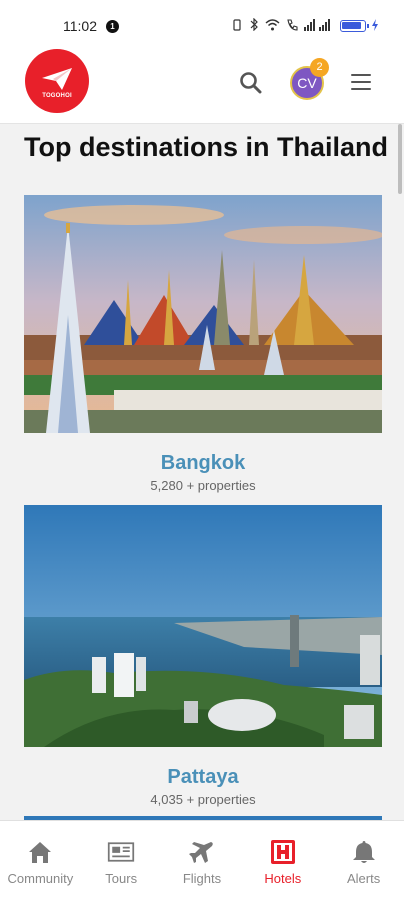 This screenshot has height=900, width=404. I want to click on nav-alerts: Alerts, so click(363, 860).